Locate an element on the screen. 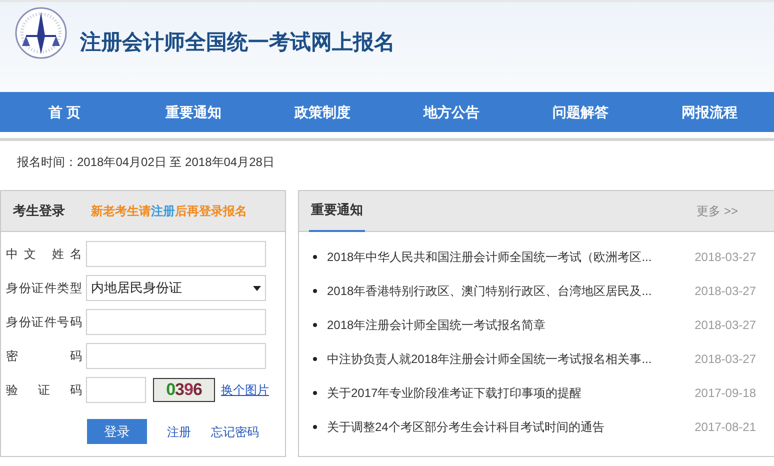 This screenshot has width=774, height=466. register-hint: 新老考生请注册后再登录报名 is located at coordinates (169, 211).